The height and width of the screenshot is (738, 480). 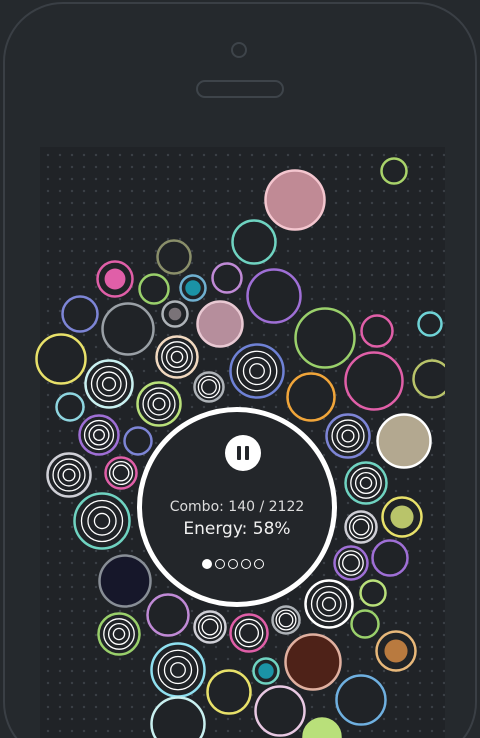 I want to click on pause-button, so click(x=243, y=453).